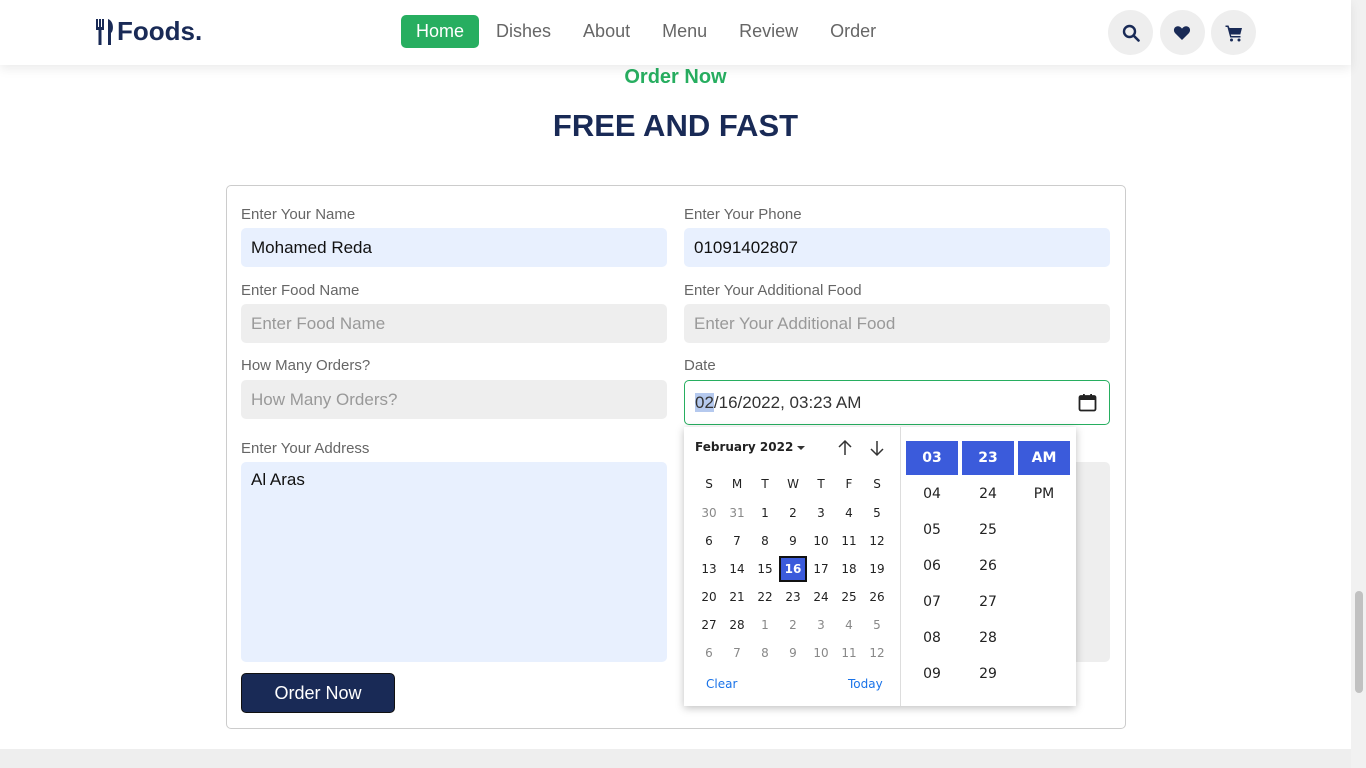 The image size is (1366, 768). I want to click on minute-option: 25, so click(988, 530).